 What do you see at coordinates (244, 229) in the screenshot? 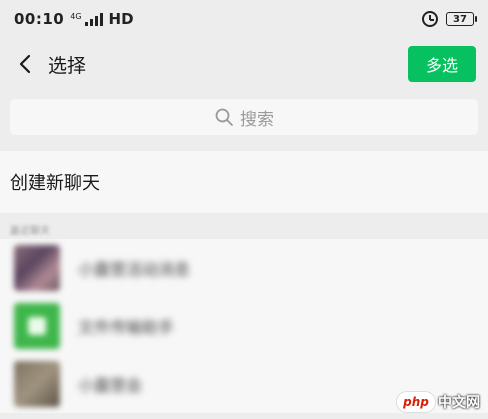
I see `recent-chats-header: 最近聊天` at bounding box center [244, 229].